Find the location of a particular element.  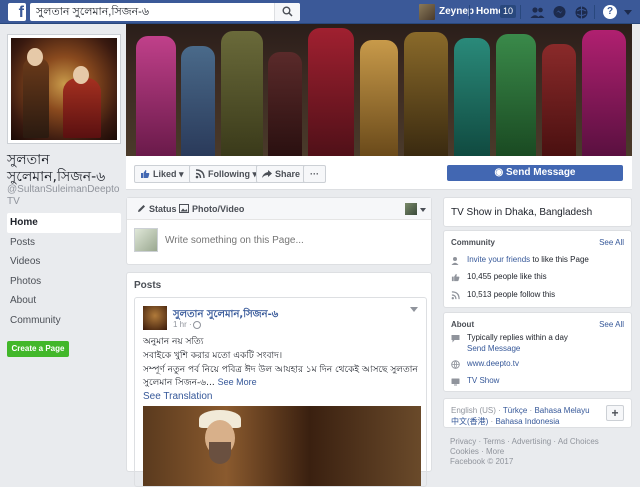

footer-links: Cookies · More is located at coordinates (541, 452).